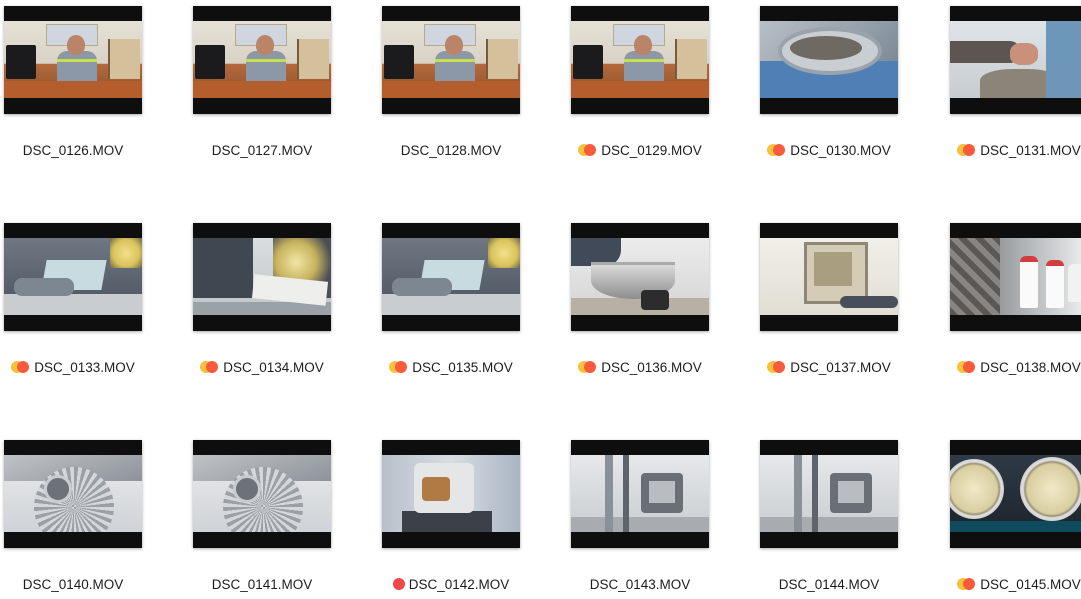 The height and width of the screenshot is (599, 1081). I want to click on file-name: DSC_0133.MOV, so click(84, 367).